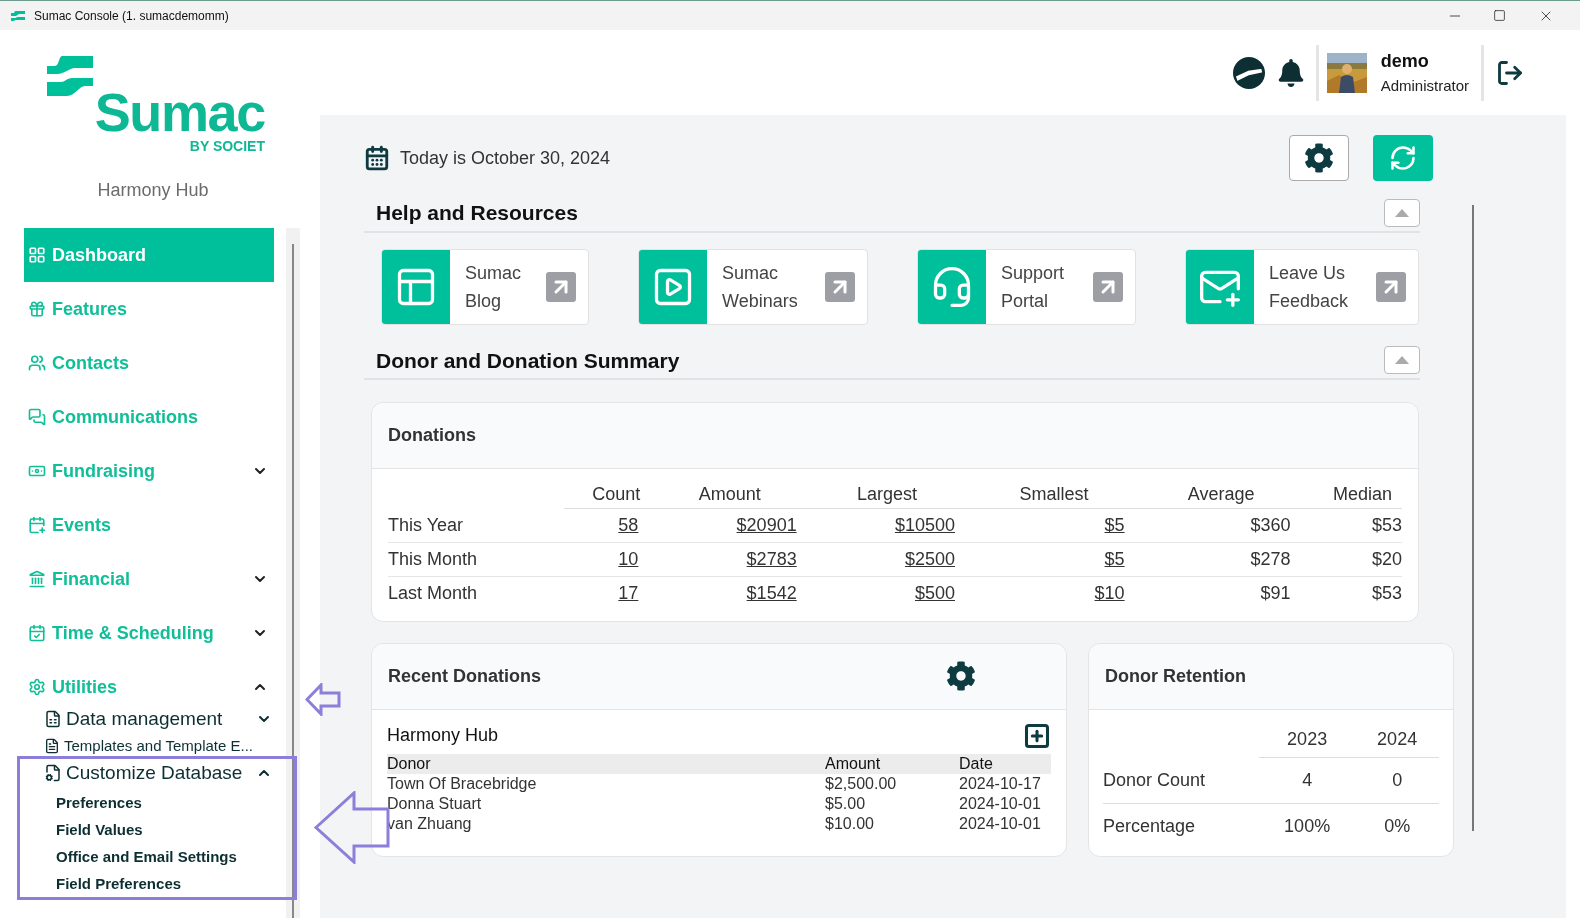 Image resolution: width=1580 pixels, height=918 pixels. Describe the element at coordinates (37, 255) in the screenshot. I see `grid-icon` at that location.